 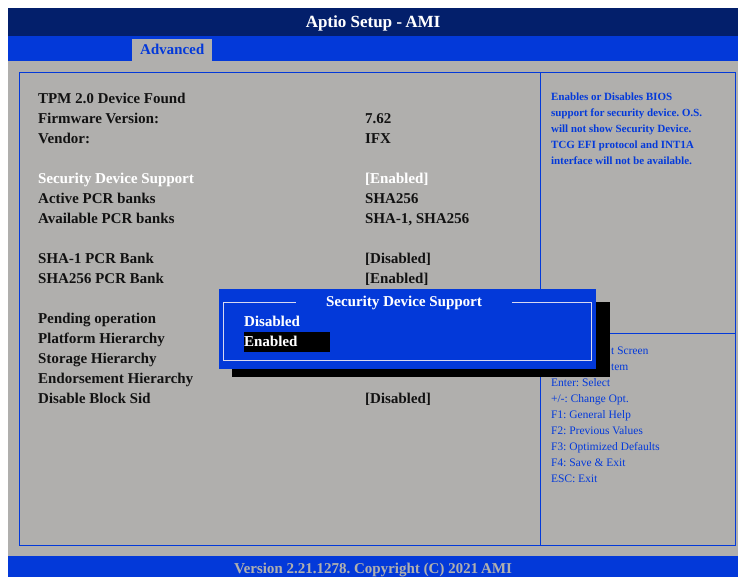 I want to click on key-hint: t Screen, so click(x=630, y=351).